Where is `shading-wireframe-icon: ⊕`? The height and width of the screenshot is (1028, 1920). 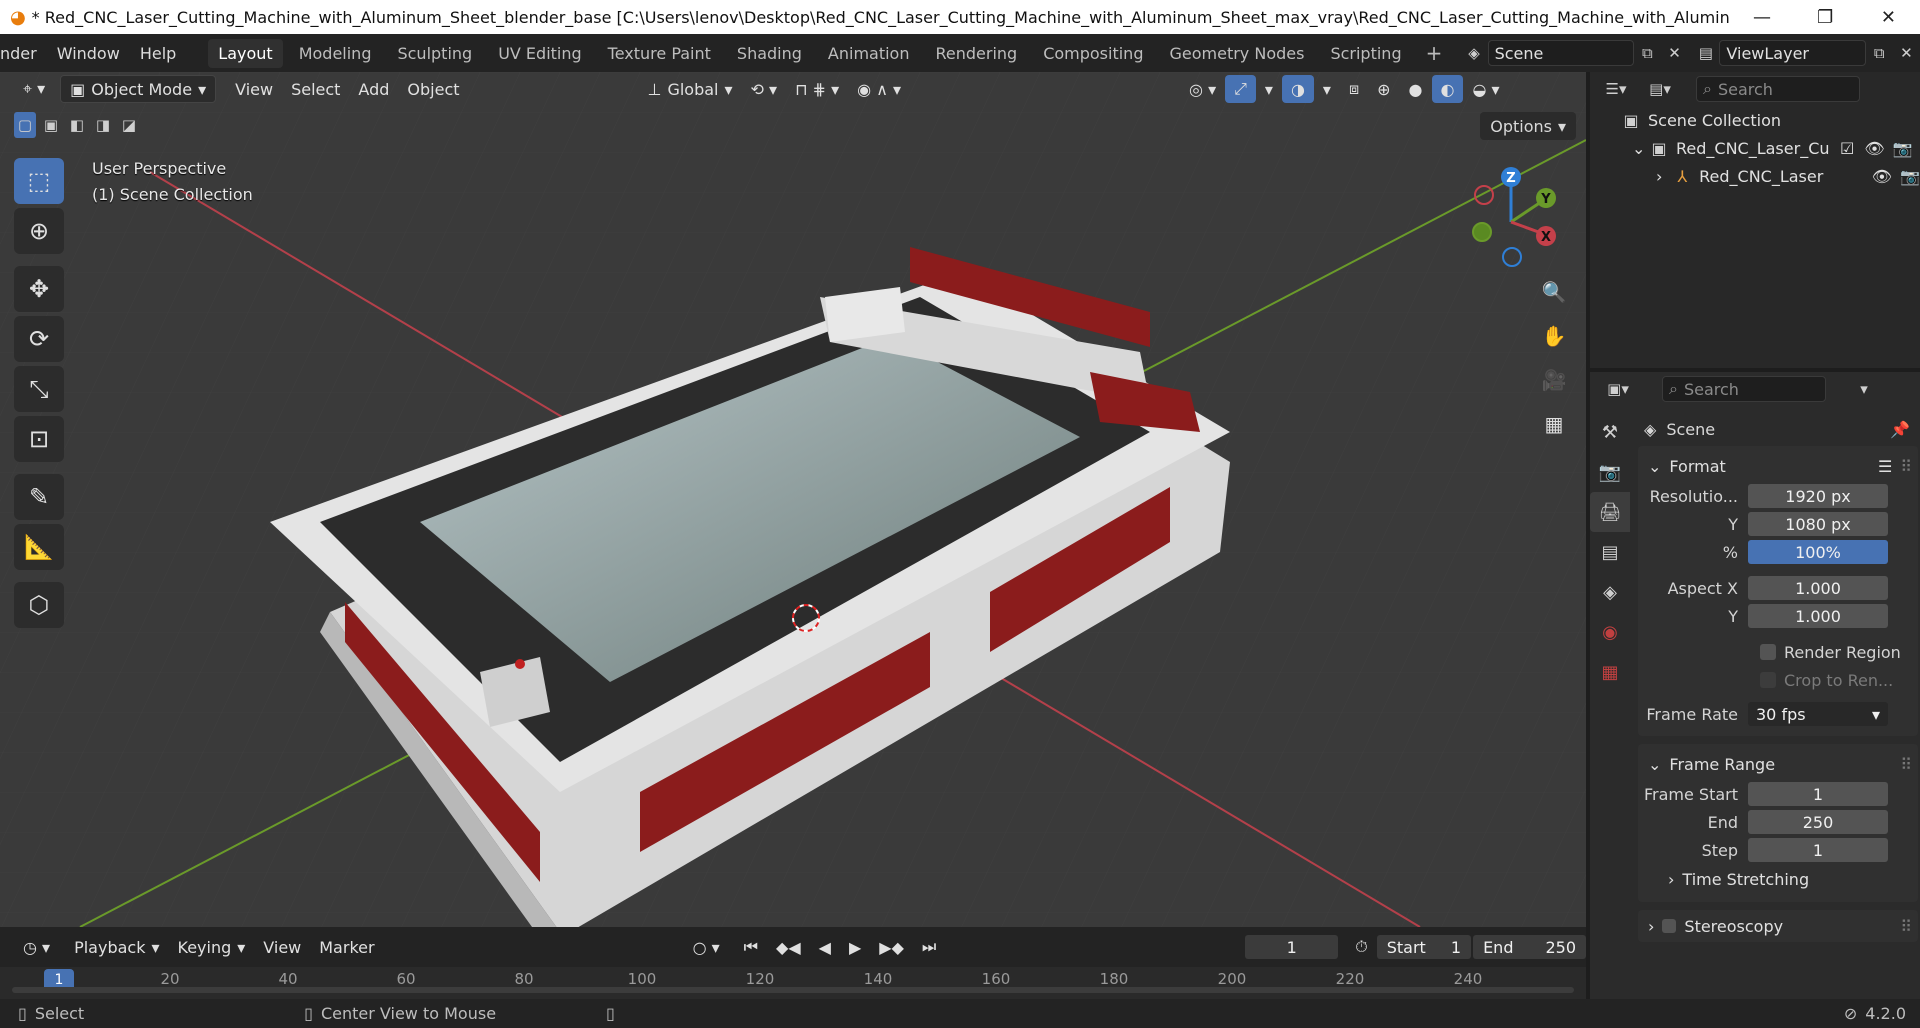
shading-wireframe-icon: ⊕ is located at coordinates (1383, 89).